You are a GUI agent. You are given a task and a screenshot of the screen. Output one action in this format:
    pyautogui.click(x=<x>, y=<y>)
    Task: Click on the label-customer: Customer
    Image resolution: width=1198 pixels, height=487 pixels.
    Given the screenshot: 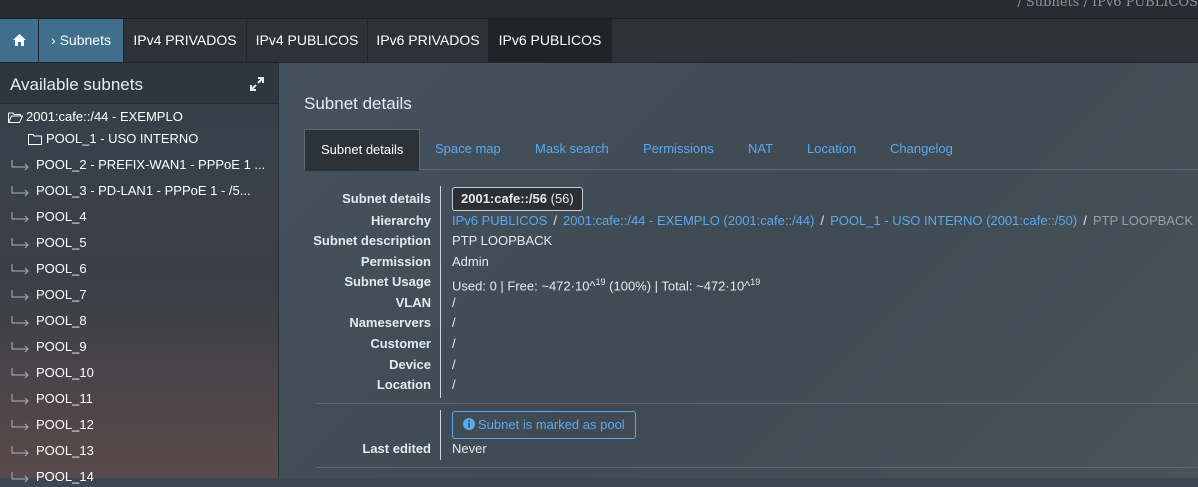 What is the action you would take?
    pyautogui.click(x=400, y=343)
    